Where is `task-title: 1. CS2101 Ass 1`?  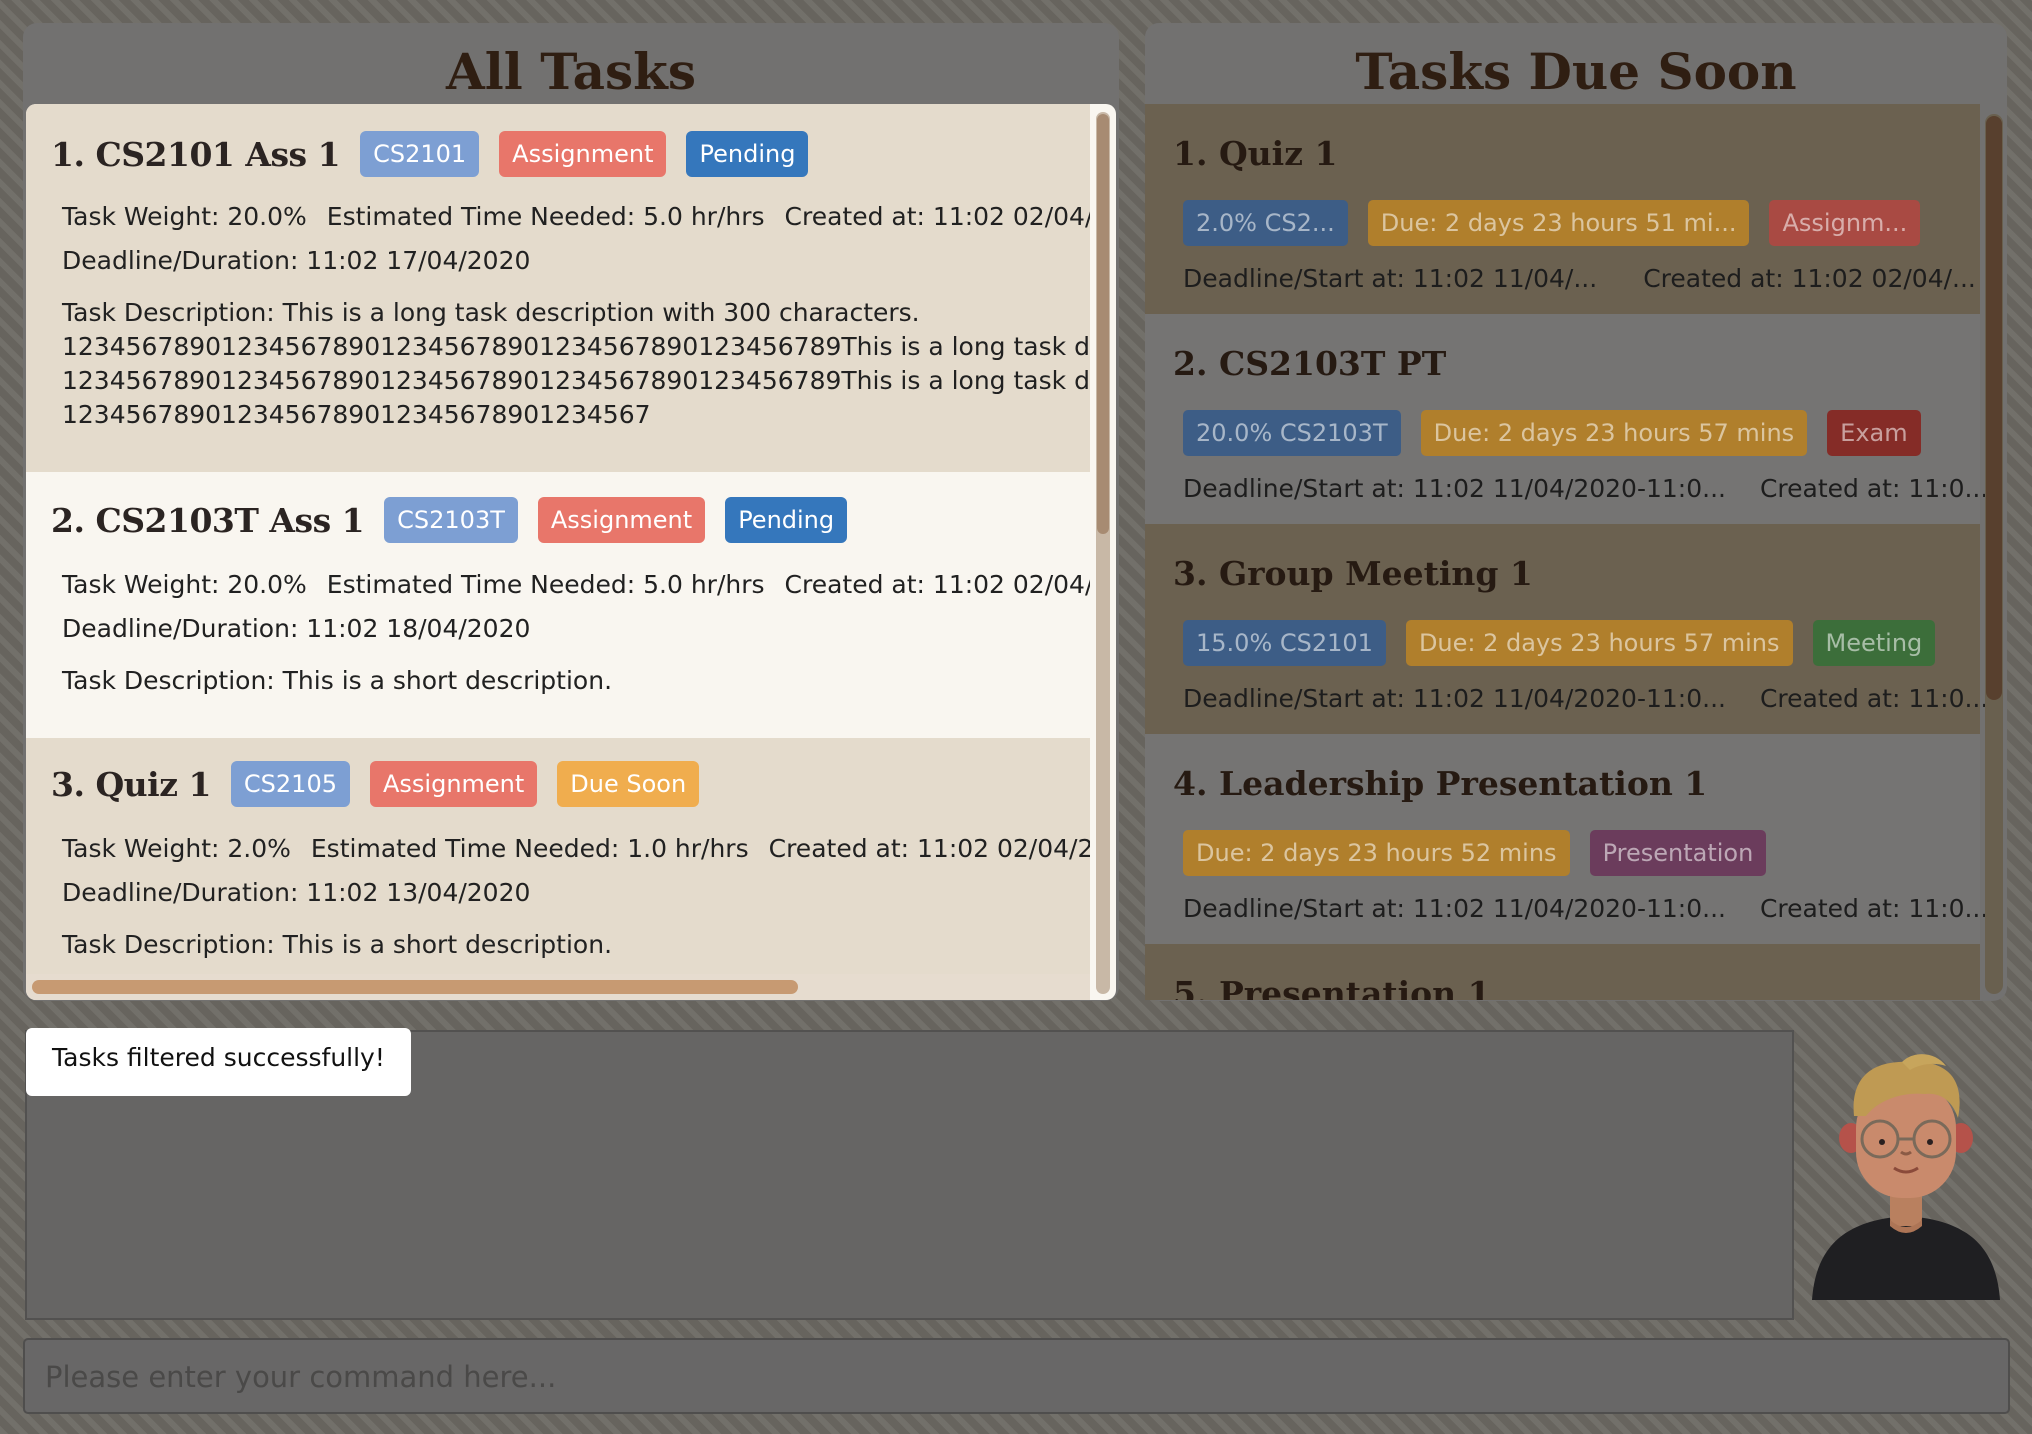
task-title: 1. CS2101 Ass 1 is located at coordinates (196, 154).